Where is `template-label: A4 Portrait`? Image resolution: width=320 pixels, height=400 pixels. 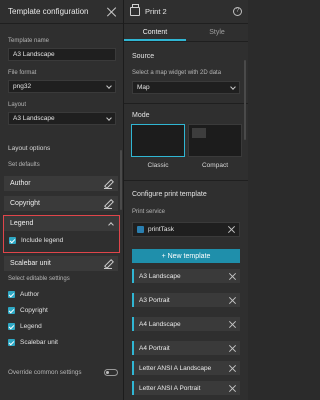 template-label: A4 Portrait is located at coordinates (154, 348).